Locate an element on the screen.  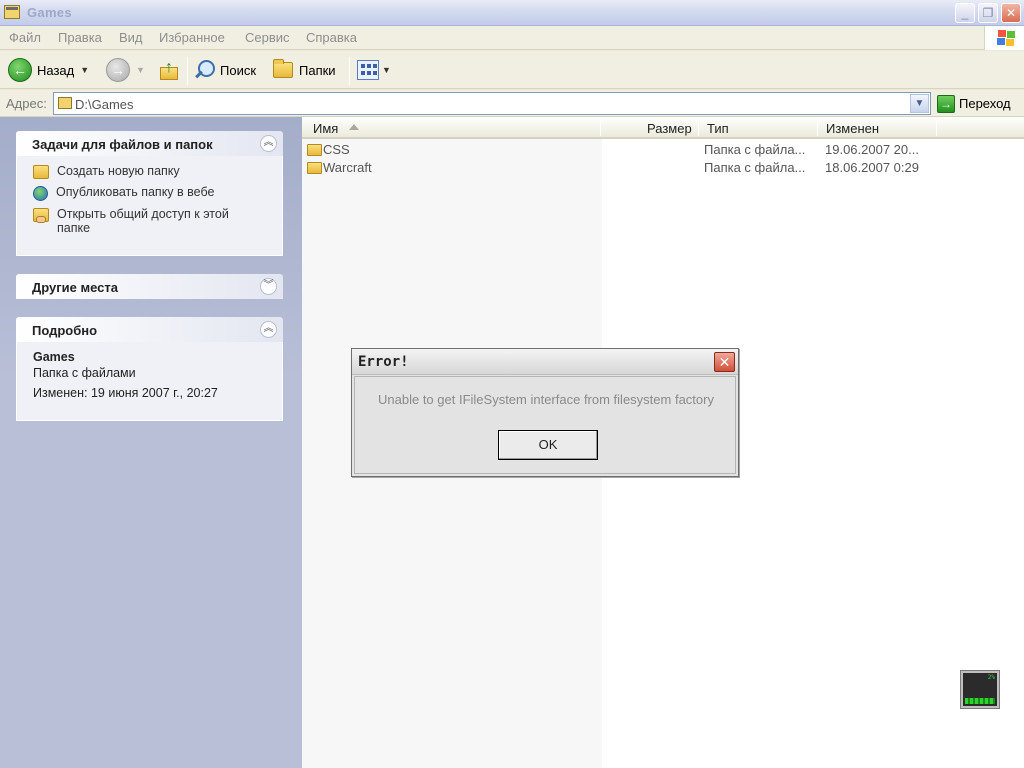
task-share-folder: Открыть общий доступ к этой папке is located at coordinates (152, 221).